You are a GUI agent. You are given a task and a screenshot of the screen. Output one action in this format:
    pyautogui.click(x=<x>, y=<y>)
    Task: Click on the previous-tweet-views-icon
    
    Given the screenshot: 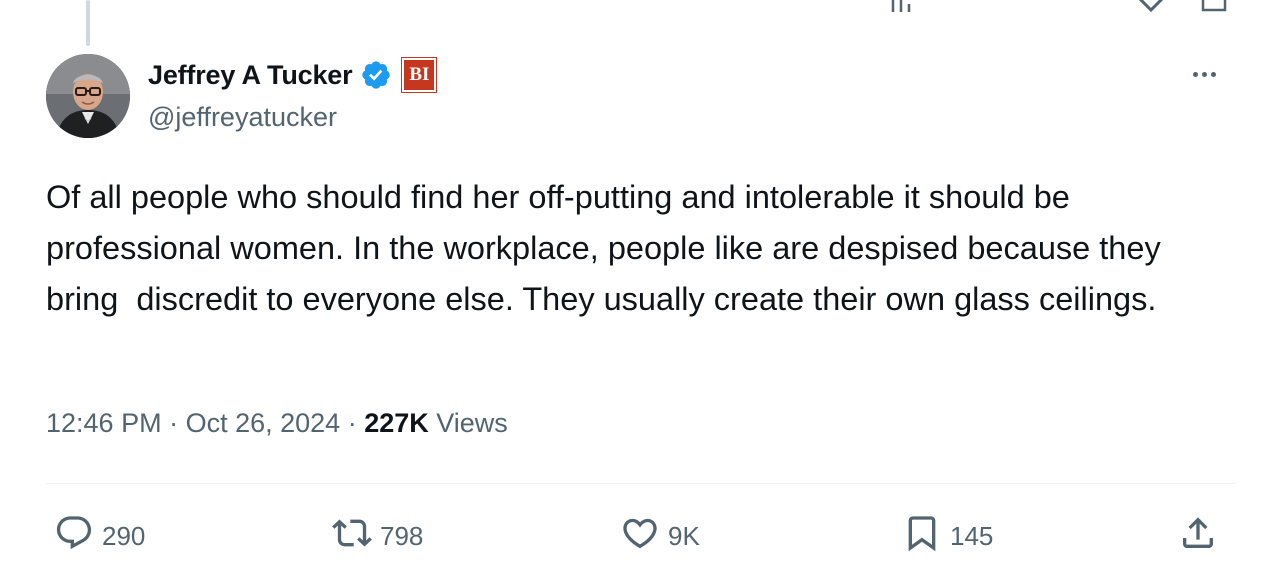 What is the action you would take?
    pyautogui.click(x=901, y=9)
    